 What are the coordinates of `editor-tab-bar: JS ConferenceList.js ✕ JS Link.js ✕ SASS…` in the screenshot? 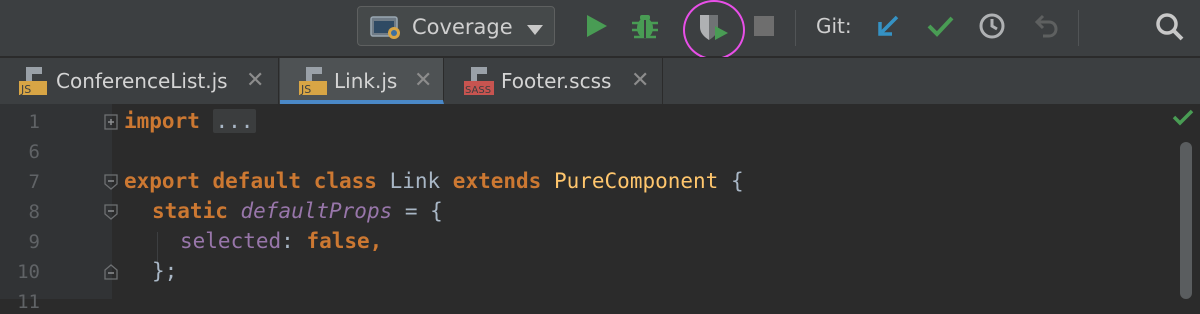 It's located at (600, 80).